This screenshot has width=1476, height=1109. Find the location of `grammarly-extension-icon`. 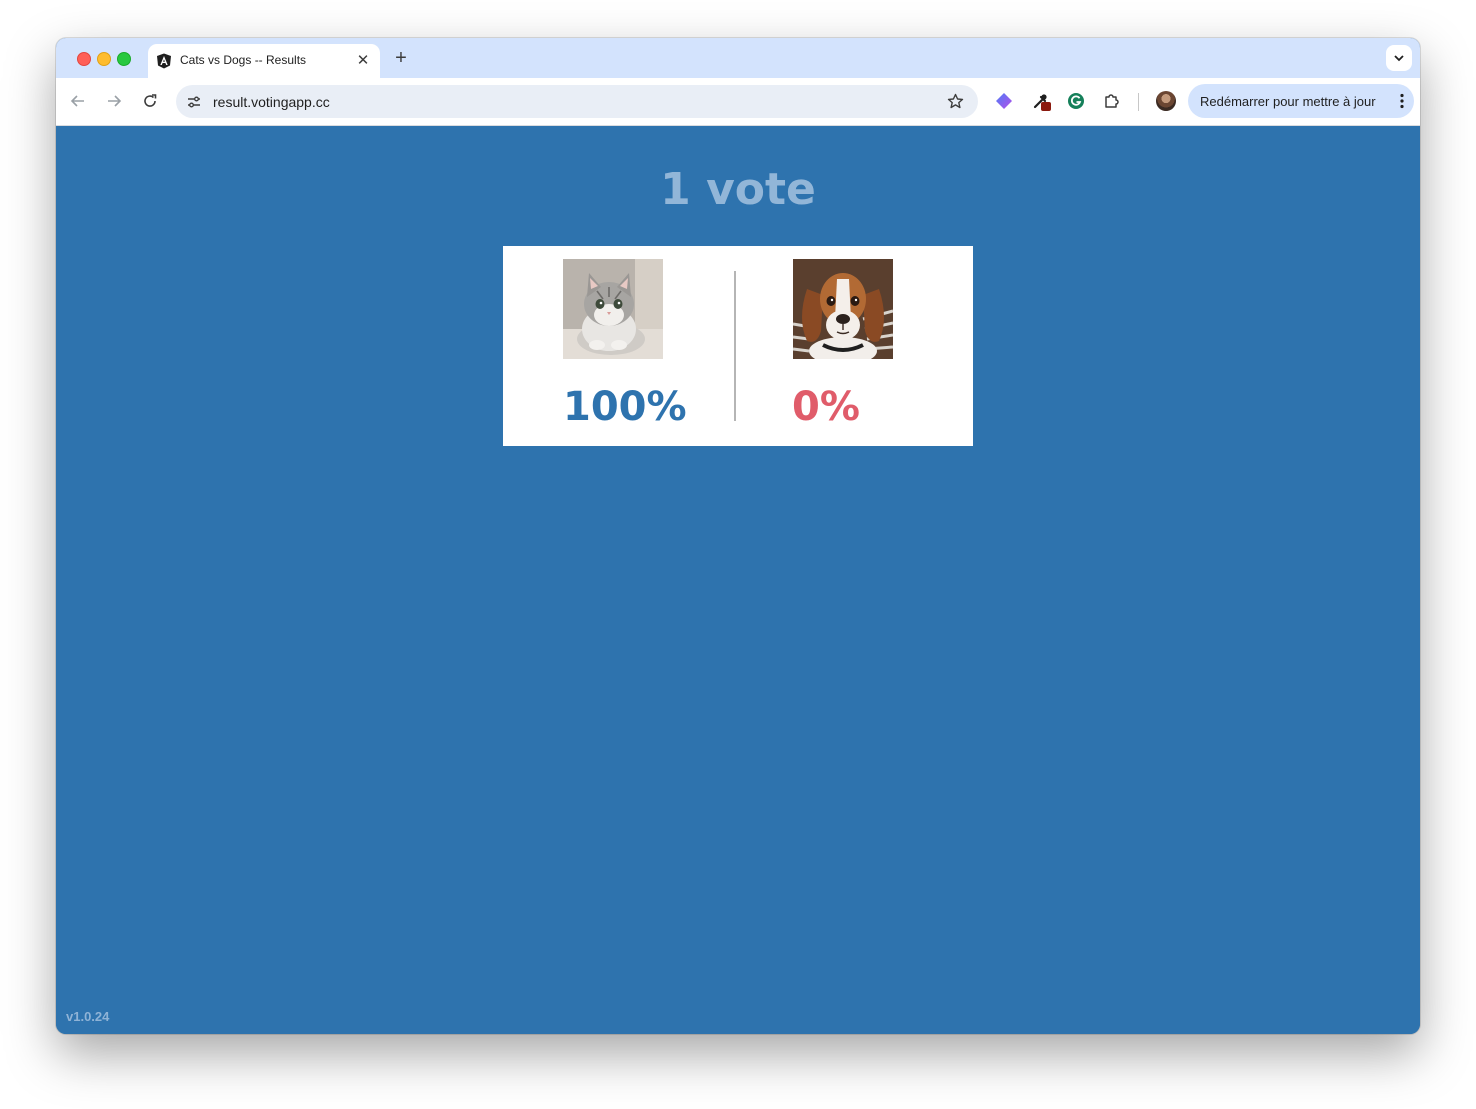

grammarly-extension-icon is located at coordinates (1076, 101).